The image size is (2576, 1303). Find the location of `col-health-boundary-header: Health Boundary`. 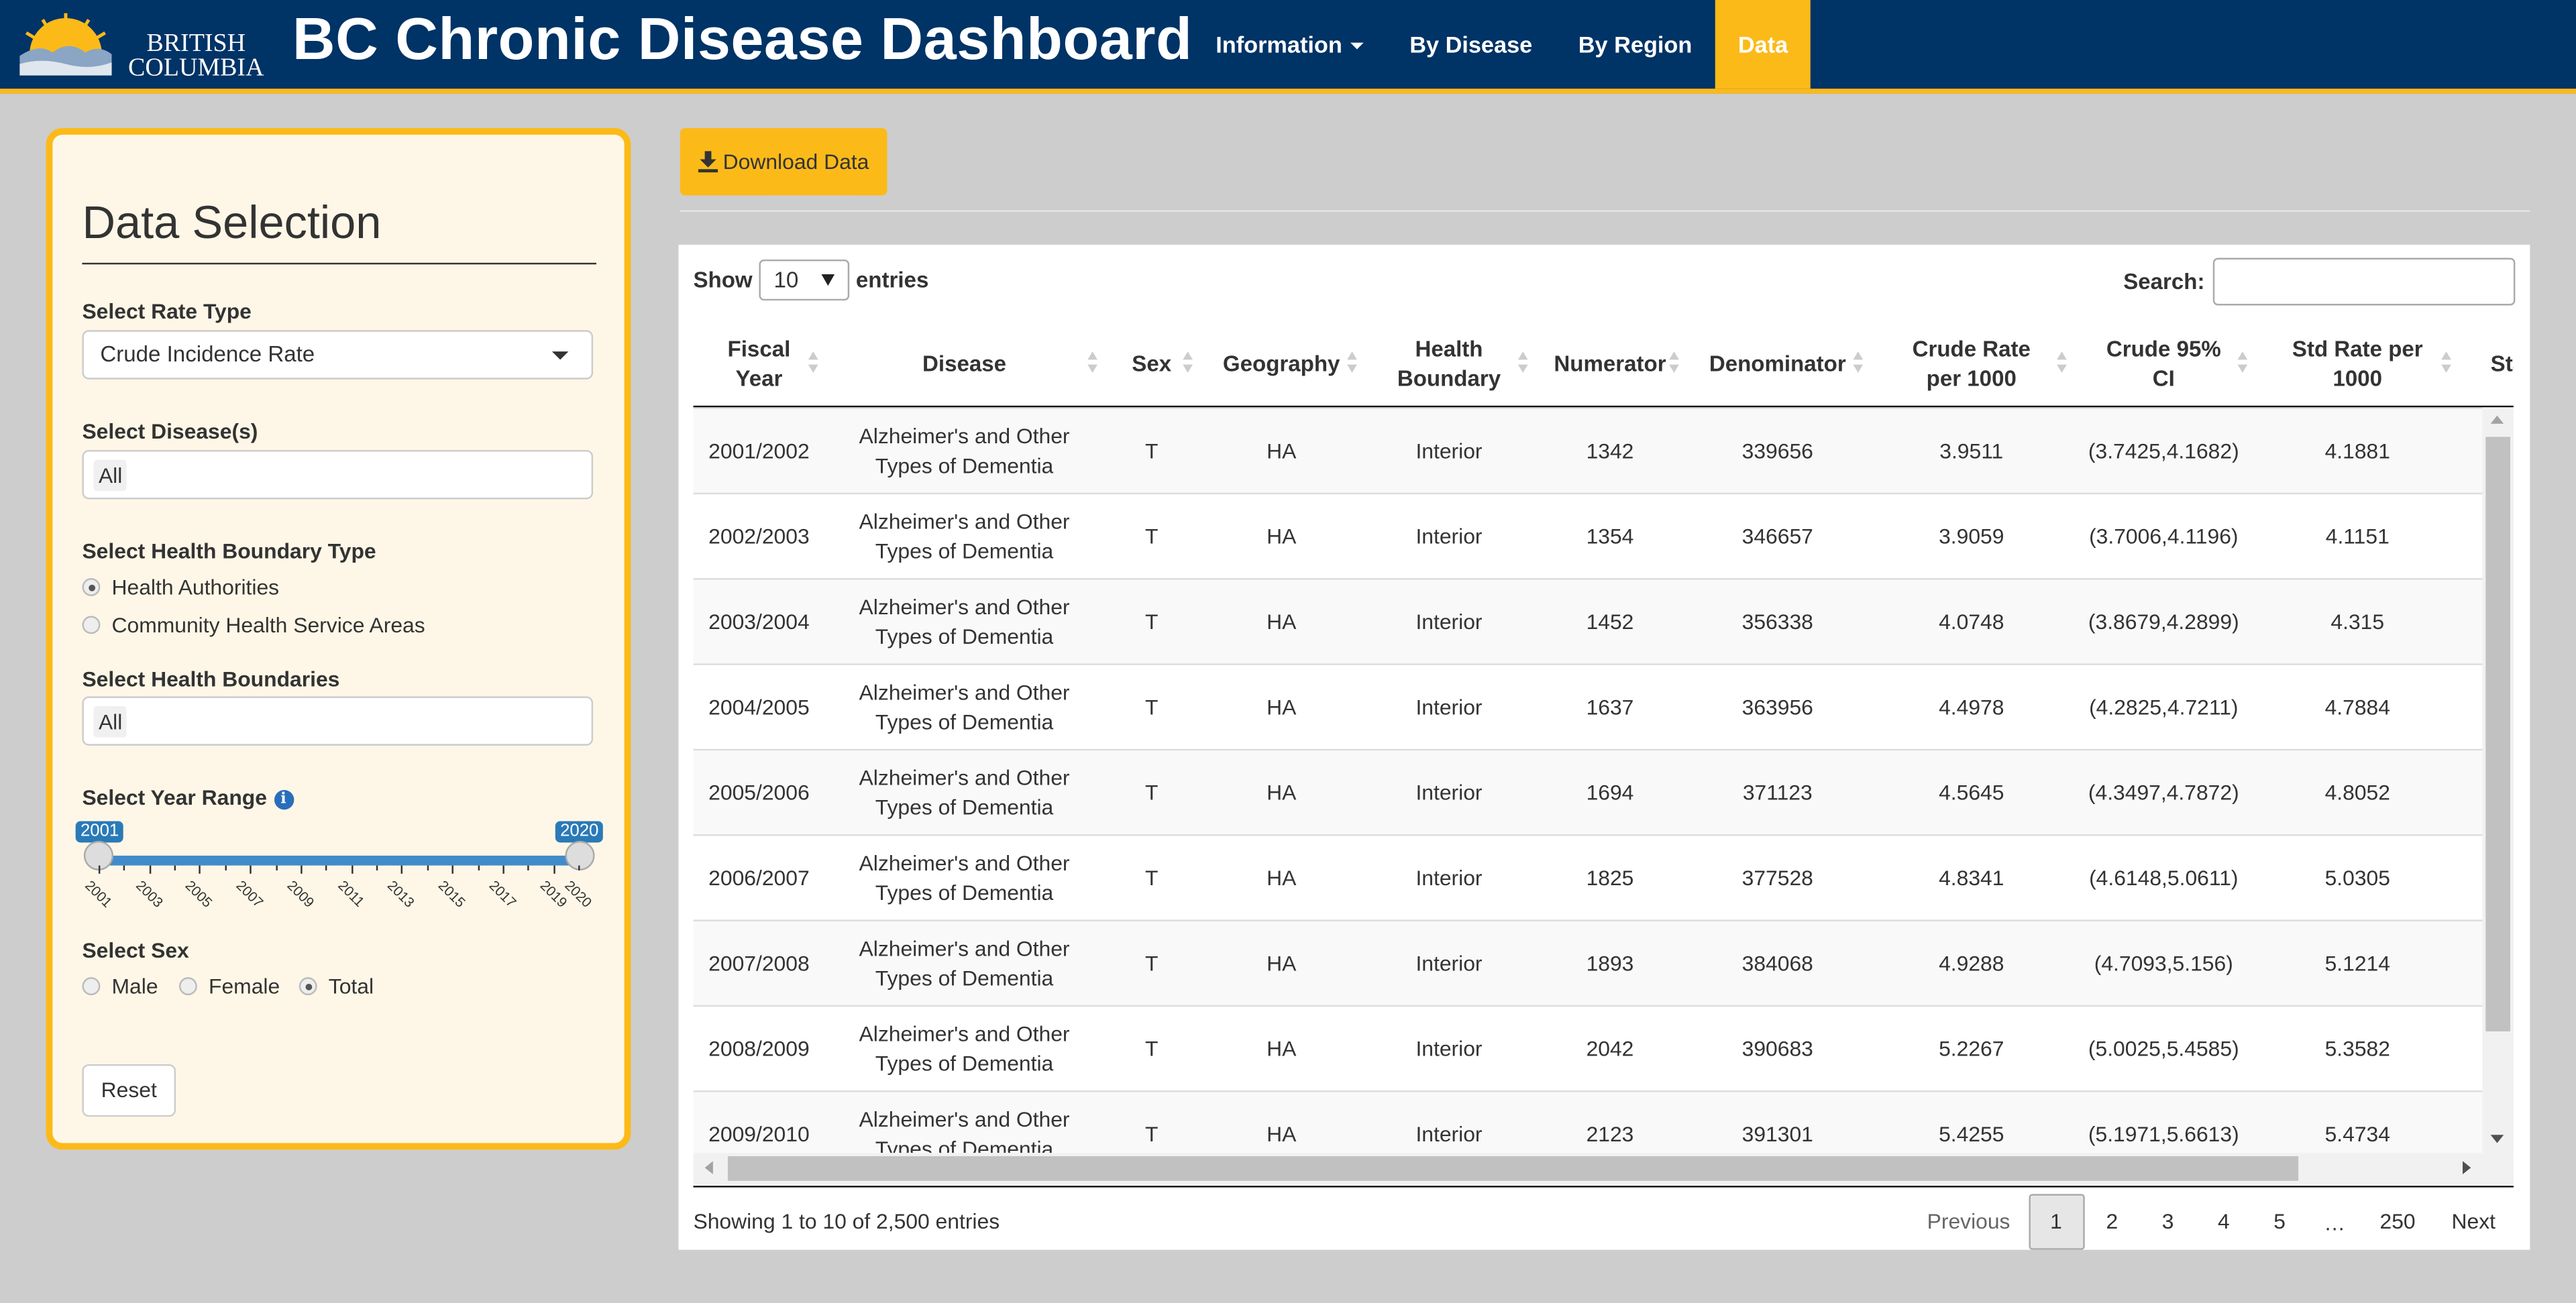

col-health-boundary-header: Health Boundary is located at coordinates (1449, 364).